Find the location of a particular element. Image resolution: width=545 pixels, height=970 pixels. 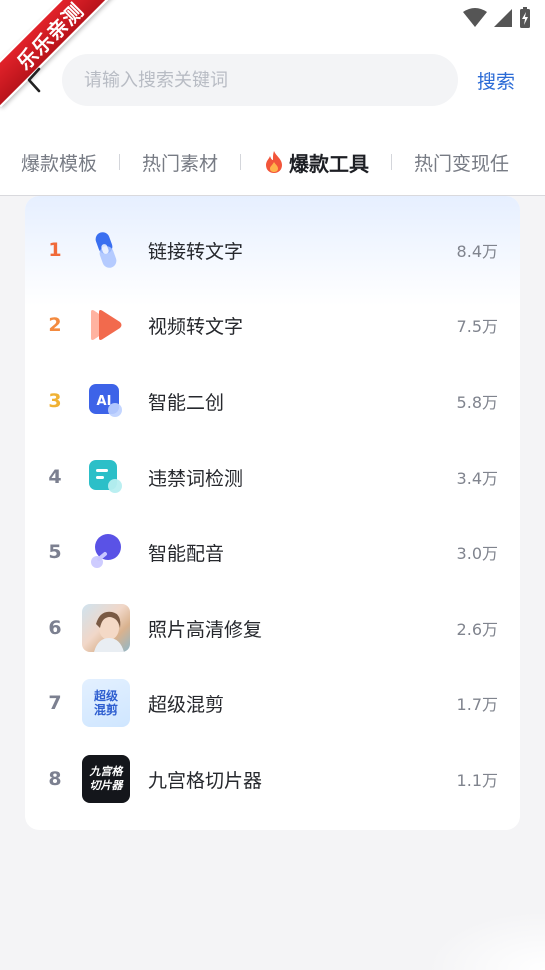

tab-hot-templates: 爆款模板 is located at coordinates (59, 162).